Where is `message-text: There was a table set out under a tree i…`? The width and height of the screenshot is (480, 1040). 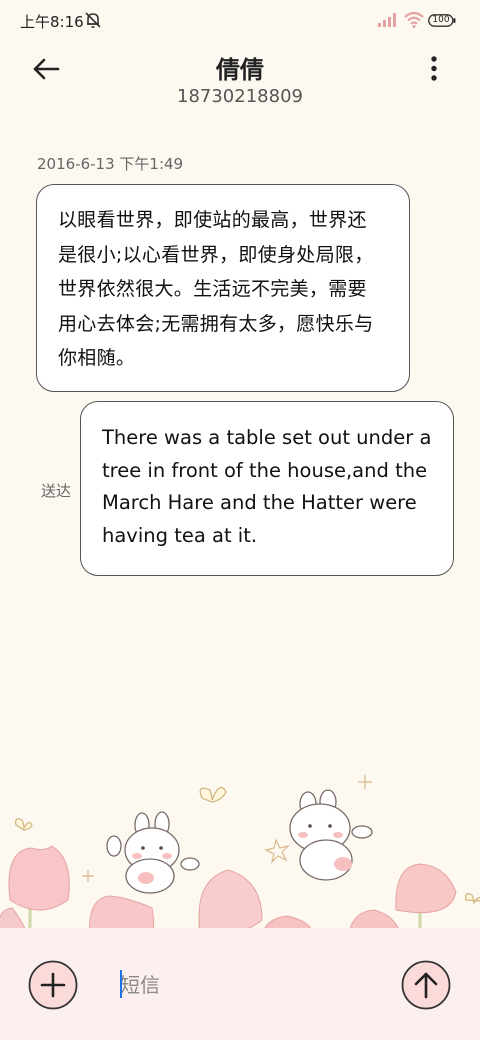 message-text: There was a table set out under a tree i… is located at coordinates (269, 487).